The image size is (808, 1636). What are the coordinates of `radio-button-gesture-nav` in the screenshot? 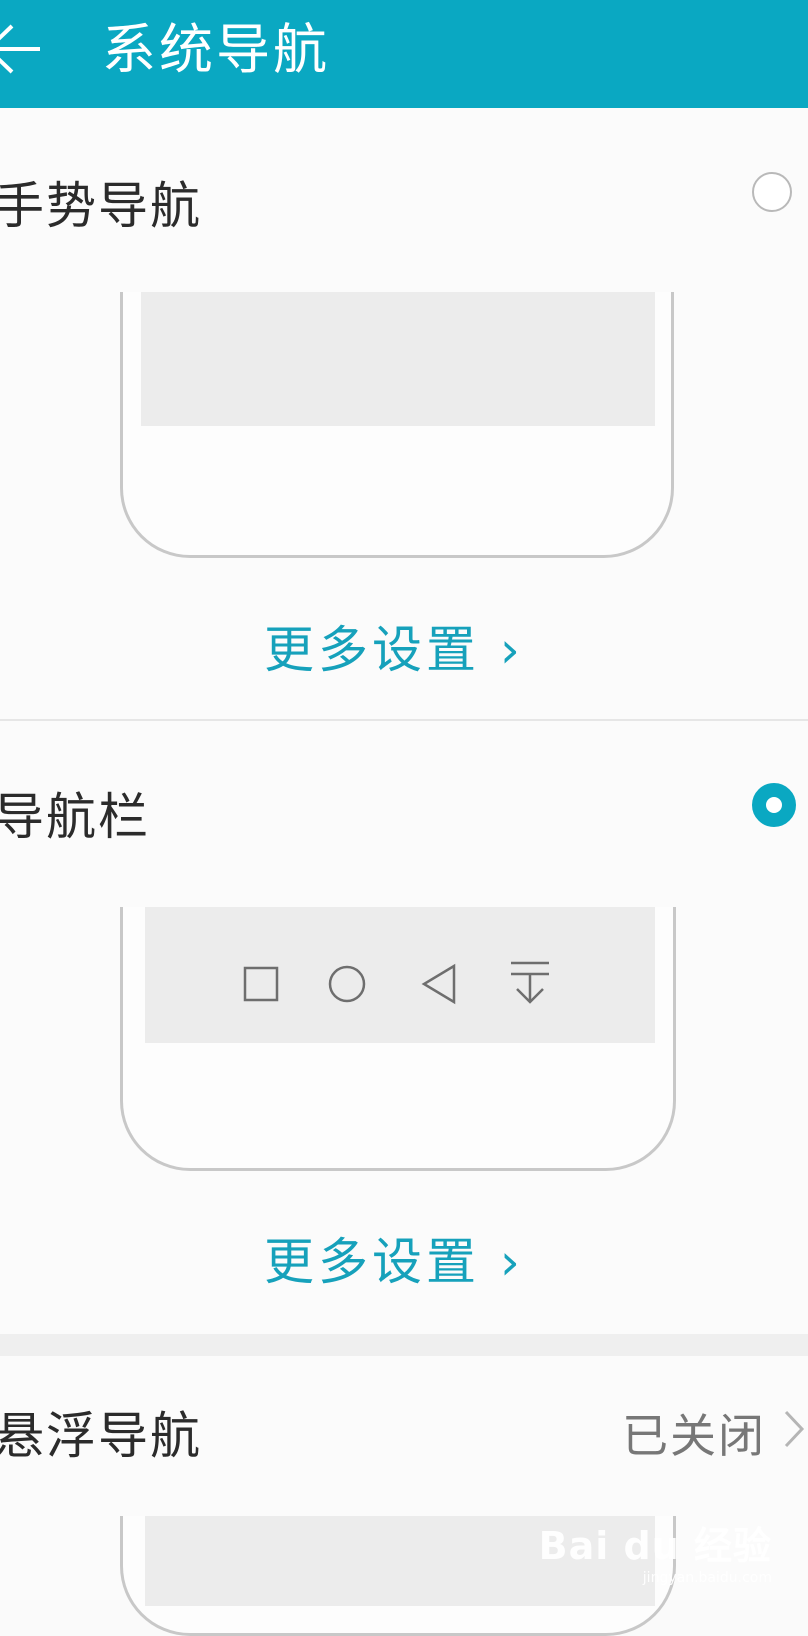 It's located at (772, 192).